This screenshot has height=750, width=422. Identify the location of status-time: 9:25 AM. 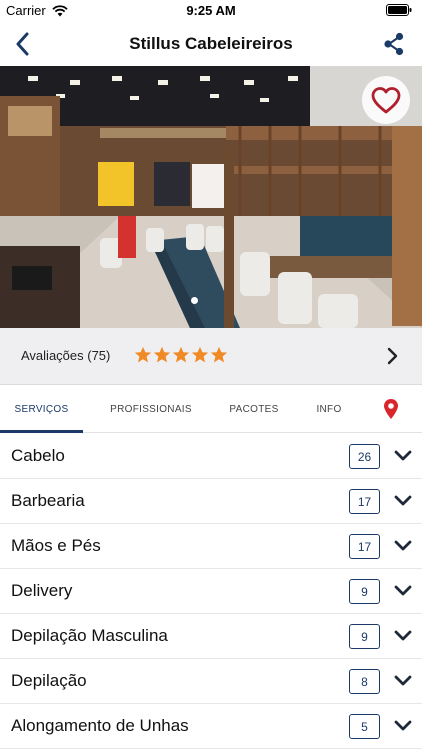
(211, 10).